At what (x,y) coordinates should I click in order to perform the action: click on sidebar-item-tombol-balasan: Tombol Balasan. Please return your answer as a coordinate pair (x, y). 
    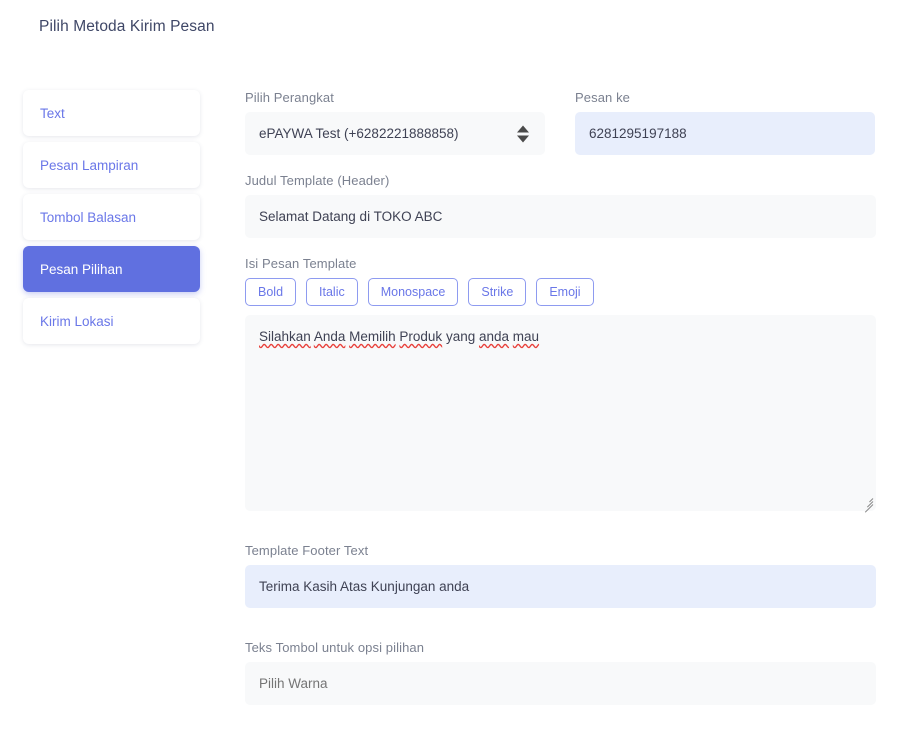
    Looking at the image, I should click on (111, 217).